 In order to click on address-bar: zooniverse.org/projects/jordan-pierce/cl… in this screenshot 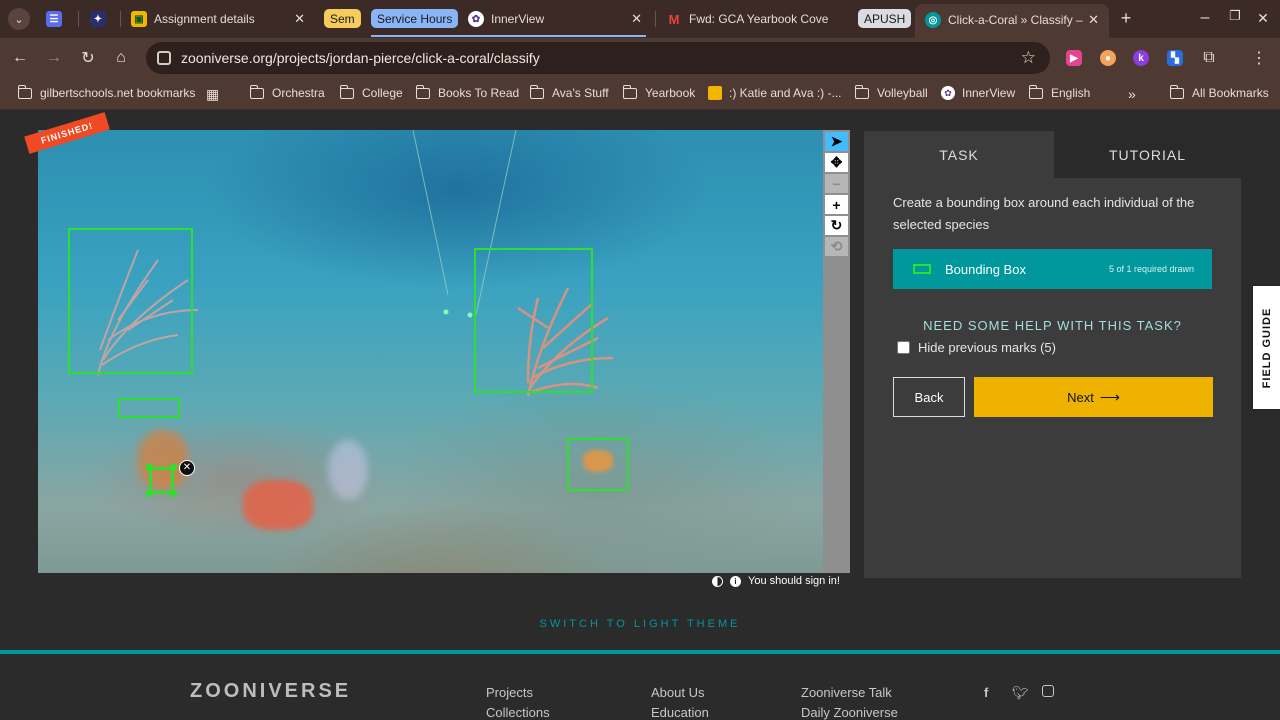, I will do `click(598, 58)`.